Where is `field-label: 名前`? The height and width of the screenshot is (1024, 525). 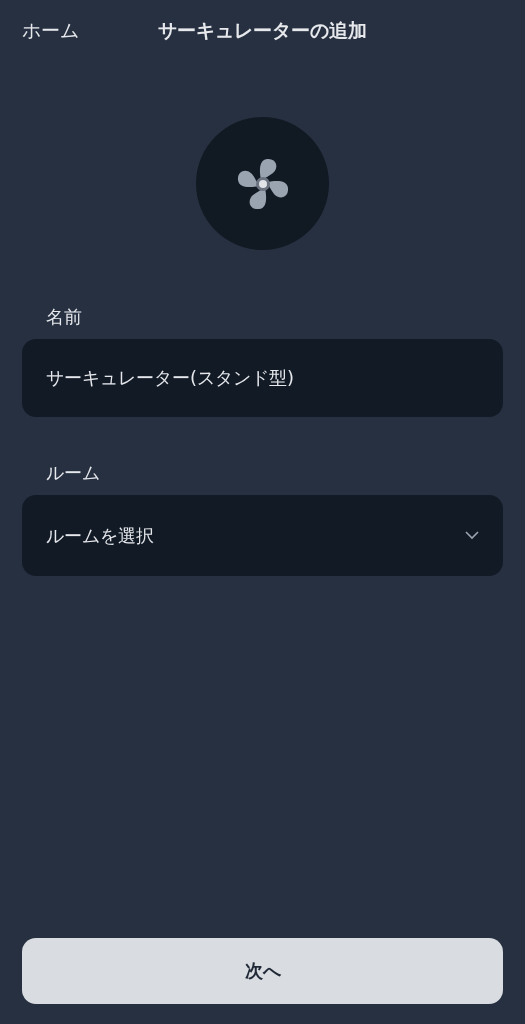
field-label: 名前 is located at coordinates (64, 317).